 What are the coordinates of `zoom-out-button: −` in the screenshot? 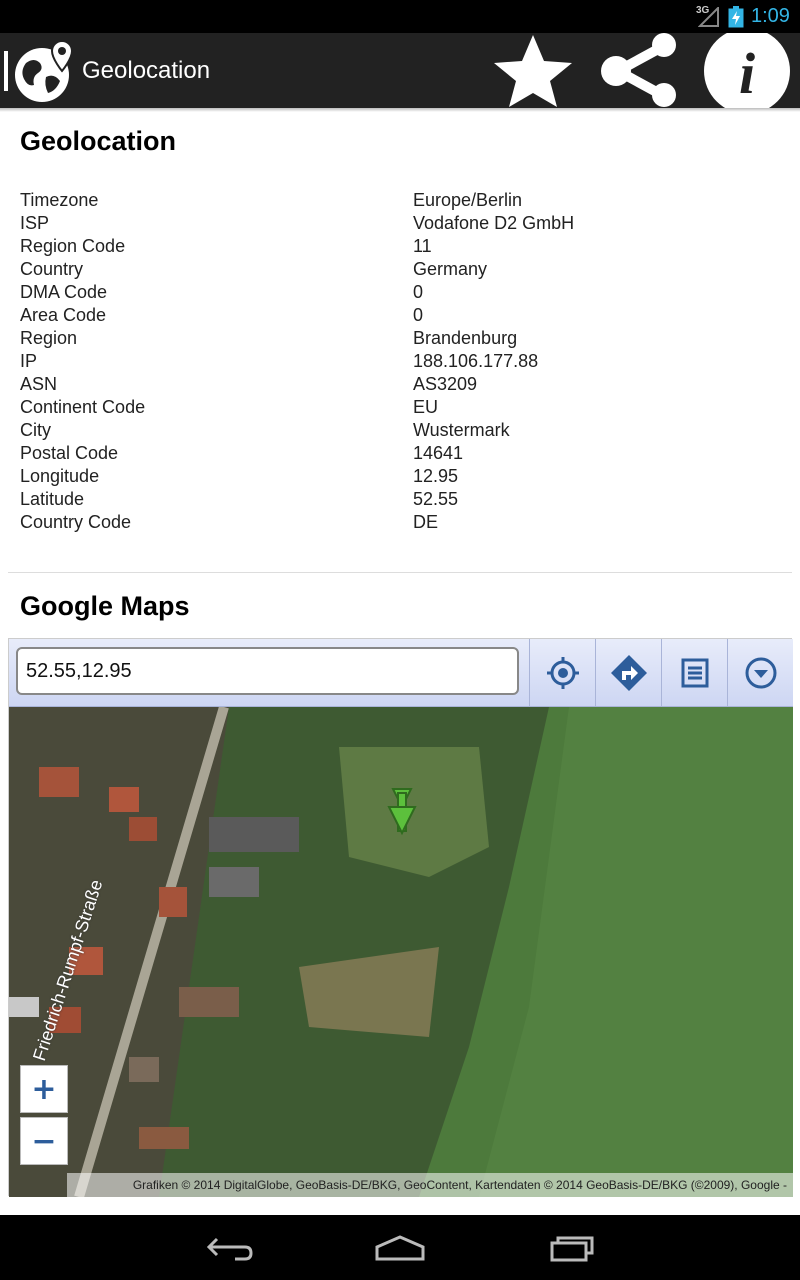 It's located at (44, 1141).